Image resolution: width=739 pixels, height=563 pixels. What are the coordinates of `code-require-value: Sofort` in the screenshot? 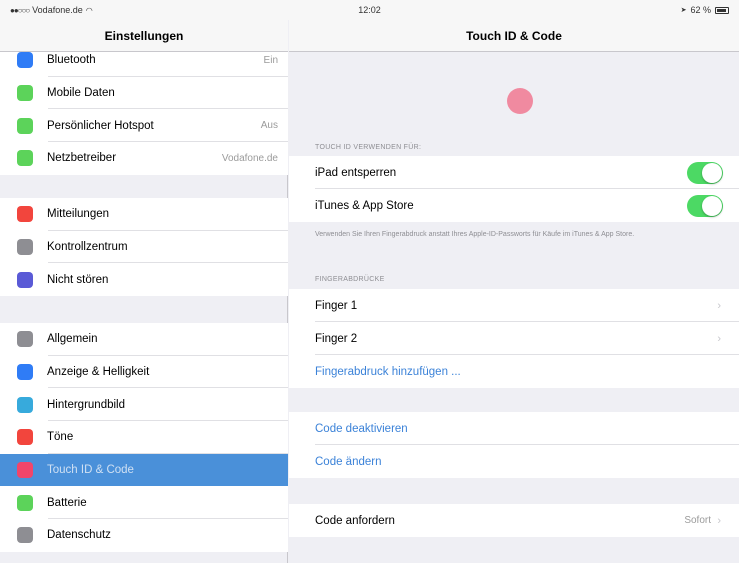 It's located at (697, 520).